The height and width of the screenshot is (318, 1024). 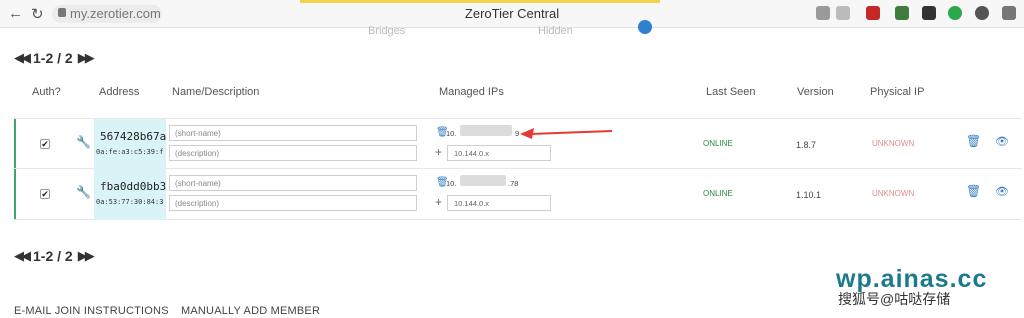 I want to click on extension-bulb-icon, so click(x=982, y=13).